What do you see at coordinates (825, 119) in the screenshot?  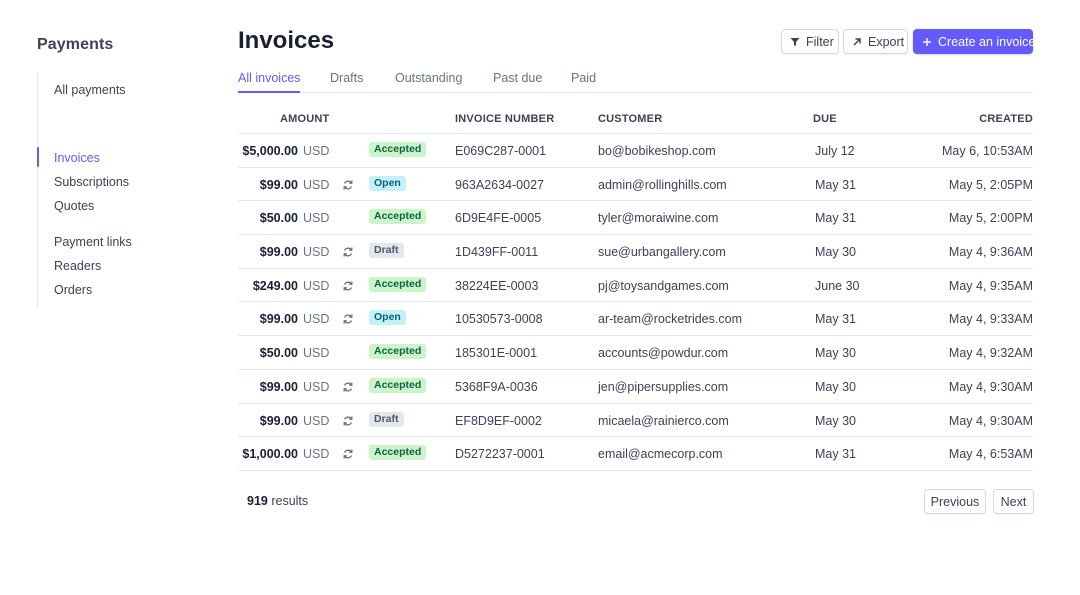 I see `column-header-due: DUE` at bounding box center [825, 119].